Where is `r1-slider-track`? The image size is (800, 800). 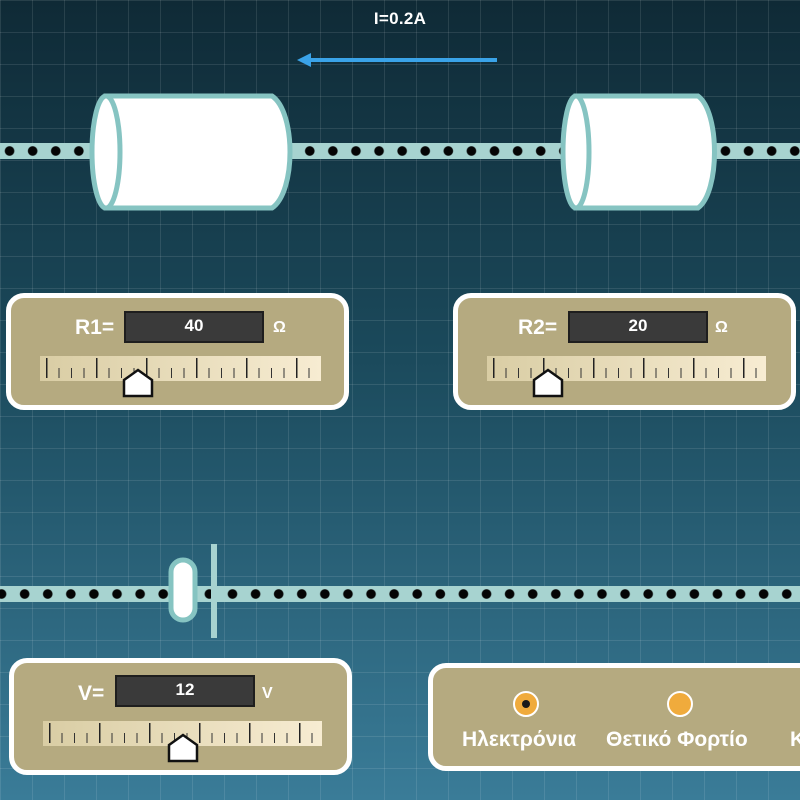
r1-slider-track is located at coordinates (180, 377).